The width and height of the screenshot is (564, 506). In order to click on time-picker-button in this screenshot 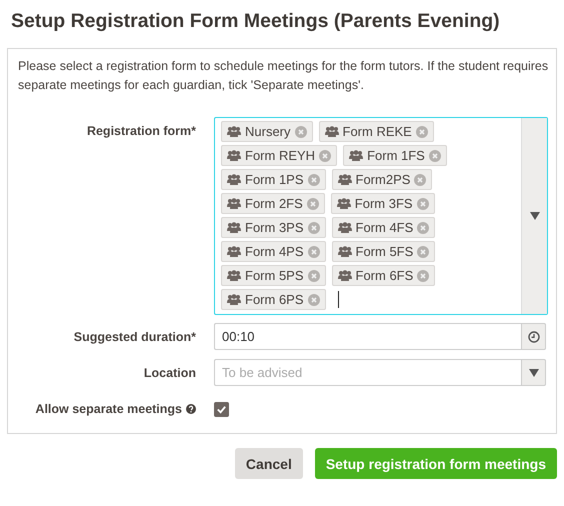, I will do `click(533, 336)`.